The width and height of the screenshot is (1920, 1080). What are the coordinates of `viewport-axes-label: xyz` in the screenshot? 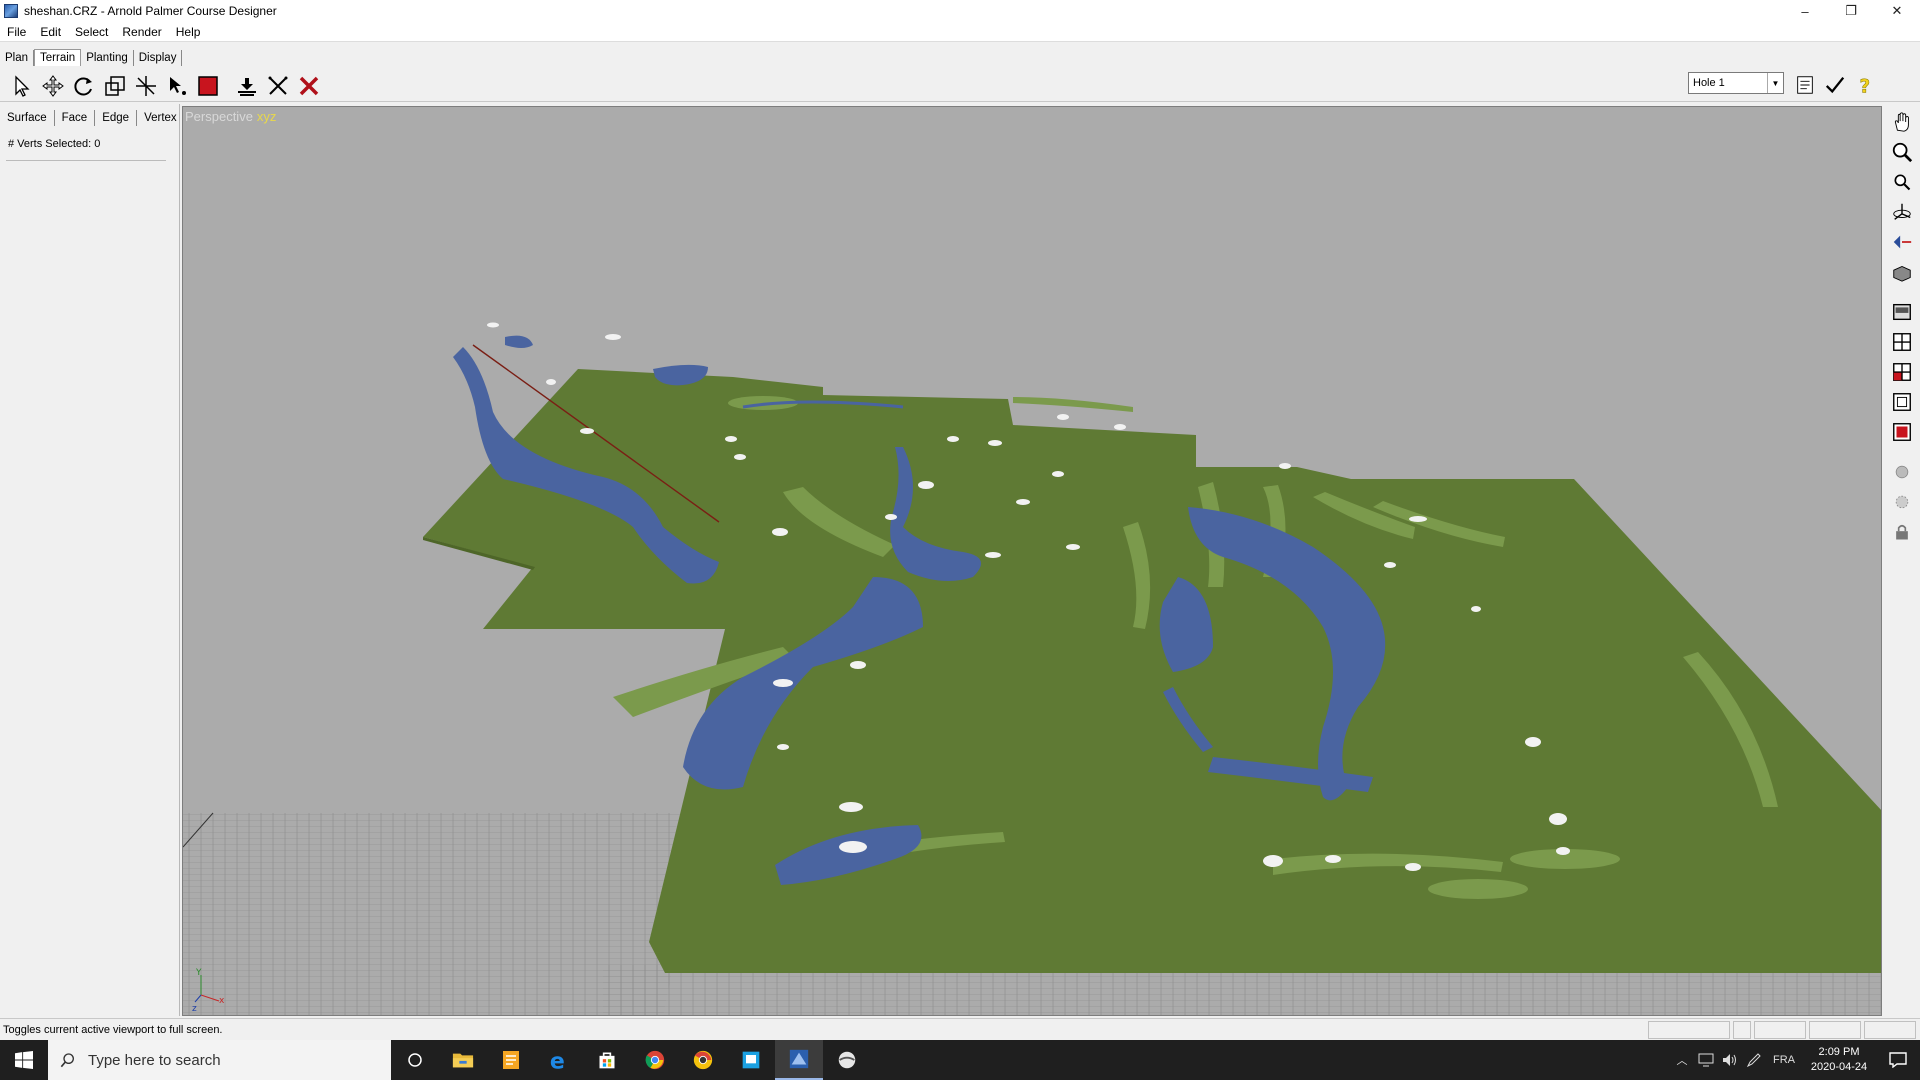 It's located at (266, 116).